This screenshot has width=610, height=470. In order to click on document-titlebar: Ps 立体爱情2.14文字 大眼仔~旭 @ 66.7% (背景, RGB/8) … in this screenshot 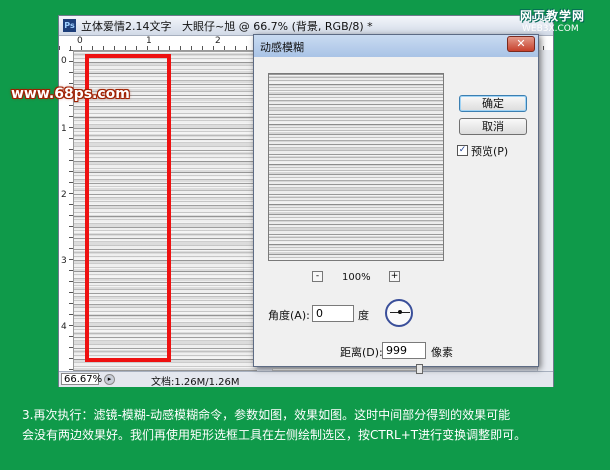, I will do `click(306, 26)`.